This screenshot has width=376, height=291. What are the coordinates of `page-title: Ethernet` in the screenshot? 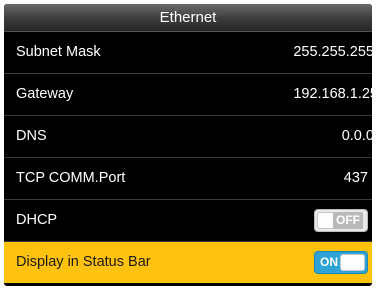 It's located at (188, 18).